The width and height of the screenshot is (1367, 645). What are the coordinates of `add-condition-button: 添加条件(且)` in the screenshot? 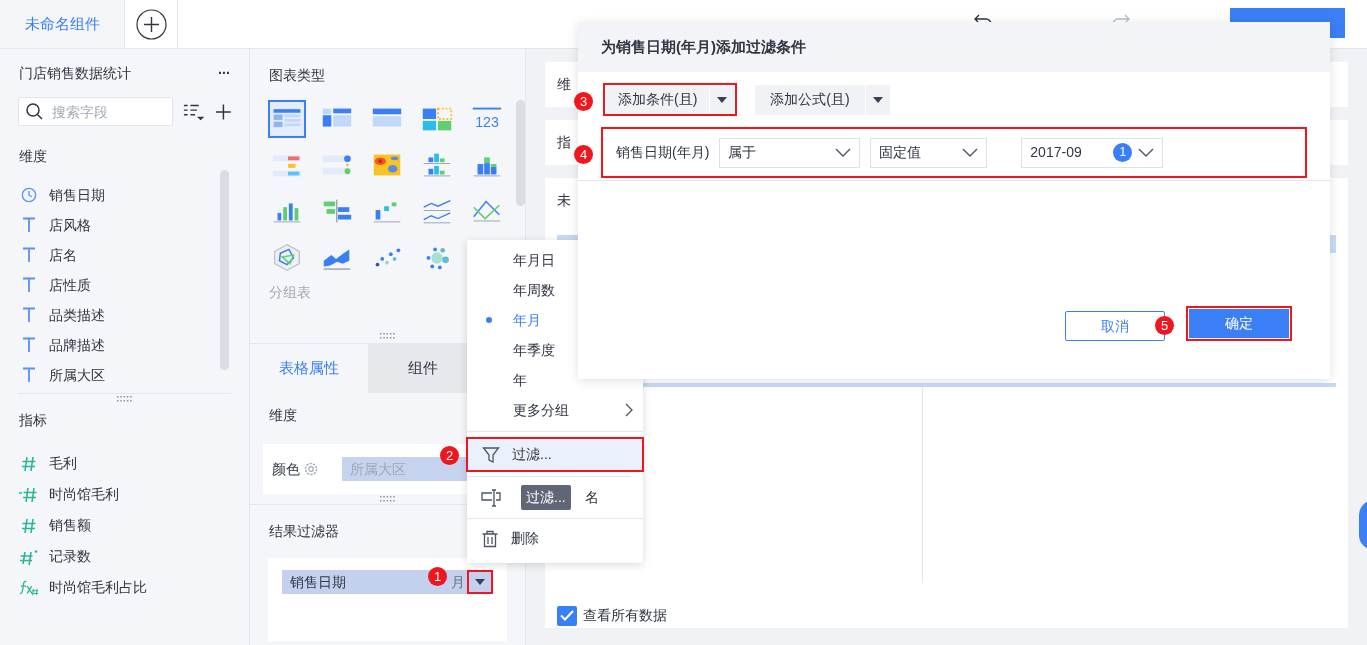 It's located at (658, 99).